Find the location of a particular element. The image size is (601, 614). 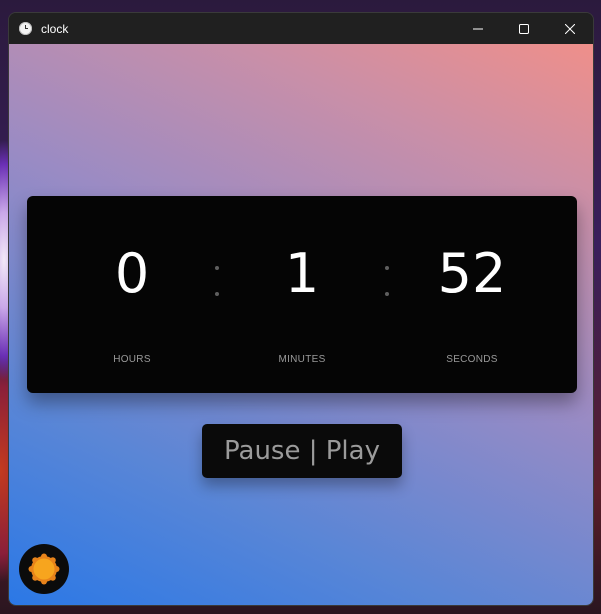

seconds-value: 52 is located at coordinates (472, 273).